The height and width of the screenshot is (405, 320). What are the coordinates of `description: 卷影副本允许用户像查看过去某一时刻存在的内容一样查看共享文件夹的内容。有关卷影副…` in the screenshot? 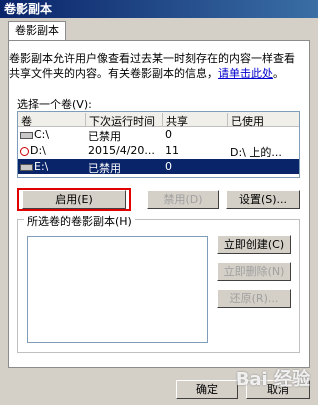 It's located at (154, 66).